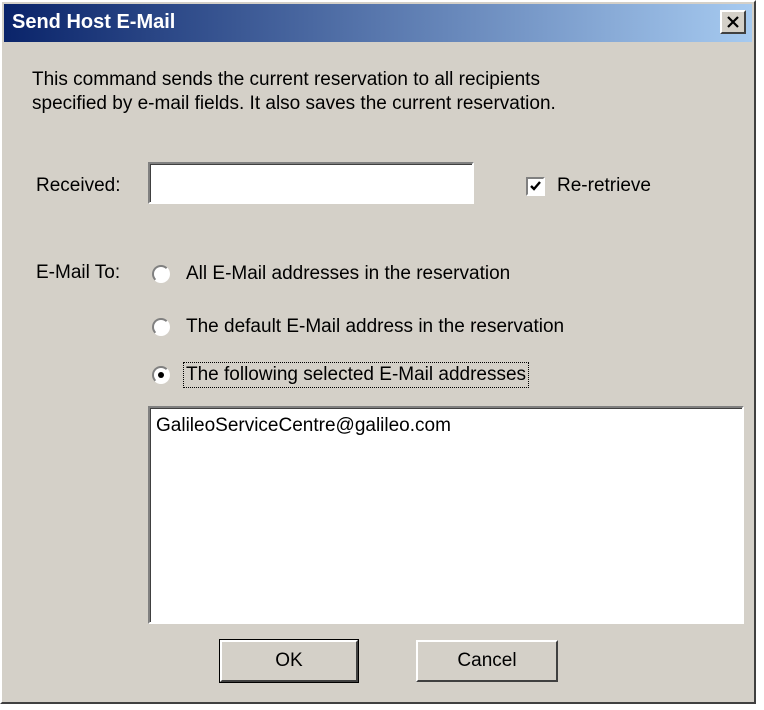 The height and width of the screenshot is (710, 764). I want to click on reretrieve-checkbox, so click(535, 186).